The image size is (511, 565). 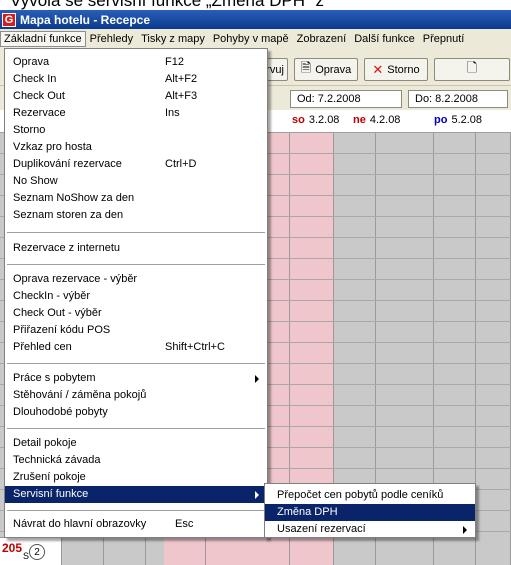 I want to click on room-cell: 205 S 2, so click(x=31, y=551).